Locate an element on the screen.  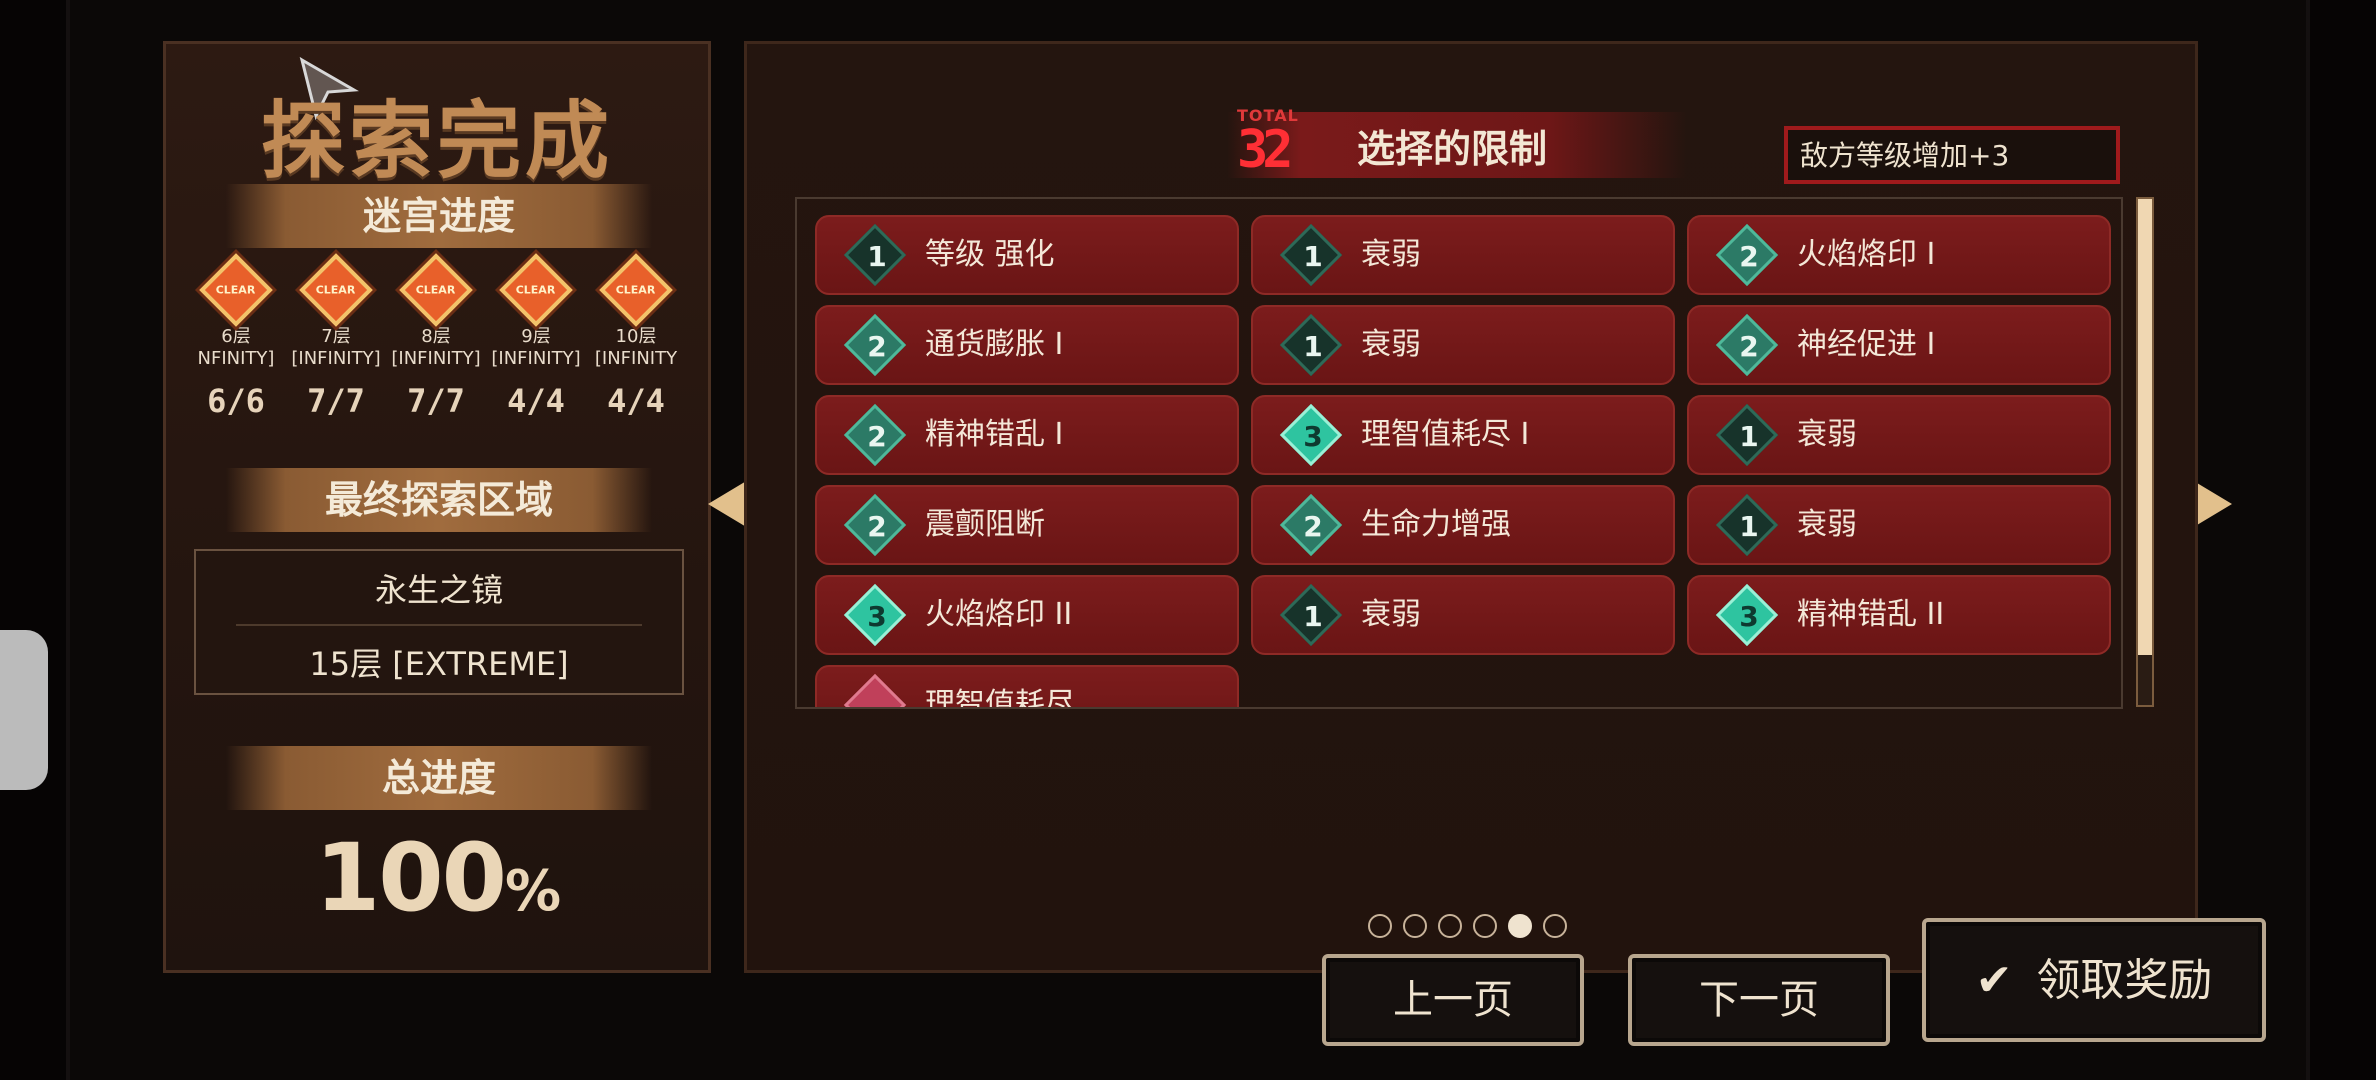
final-area-heading: 最终探索区域 is located at coordinates (439, 500).